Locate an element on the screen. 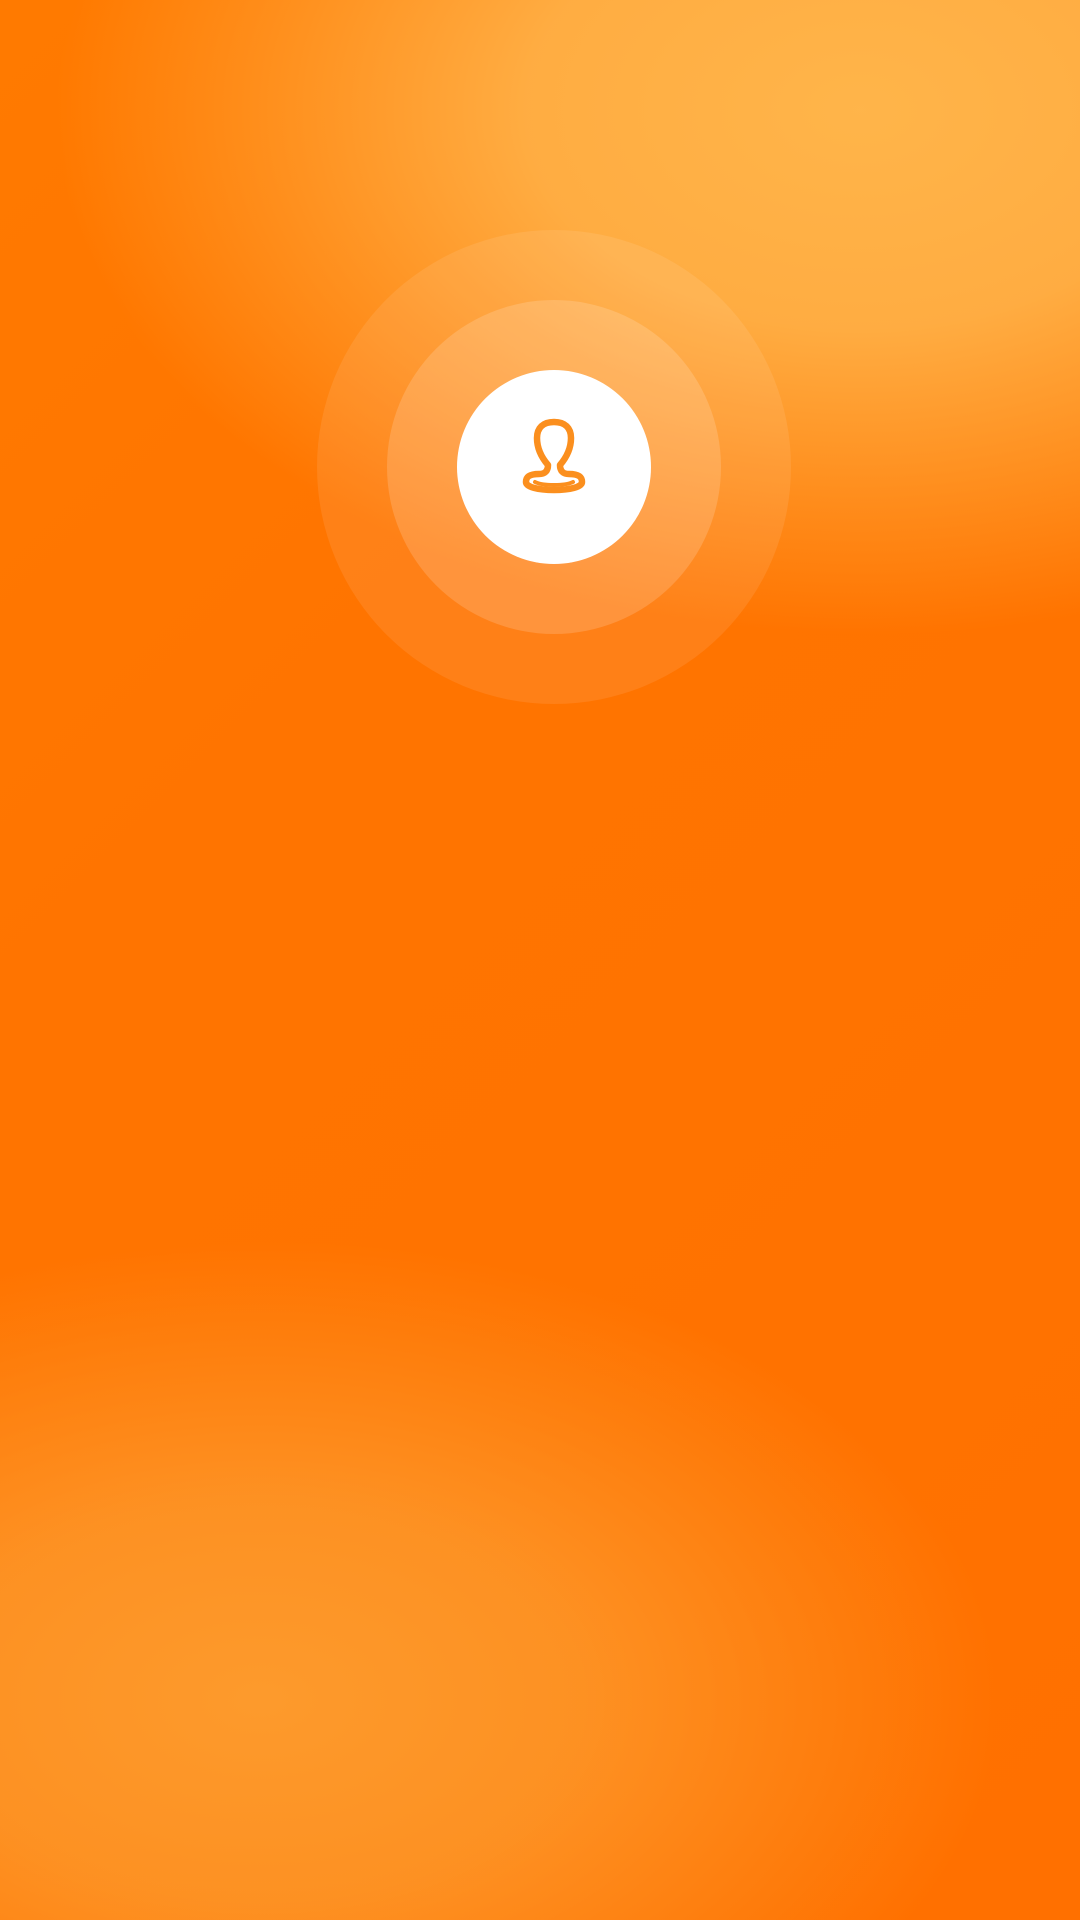 The height and width of the screenshot is (1920, 1080). person-outline-icon is located at coordinates (554, 456).